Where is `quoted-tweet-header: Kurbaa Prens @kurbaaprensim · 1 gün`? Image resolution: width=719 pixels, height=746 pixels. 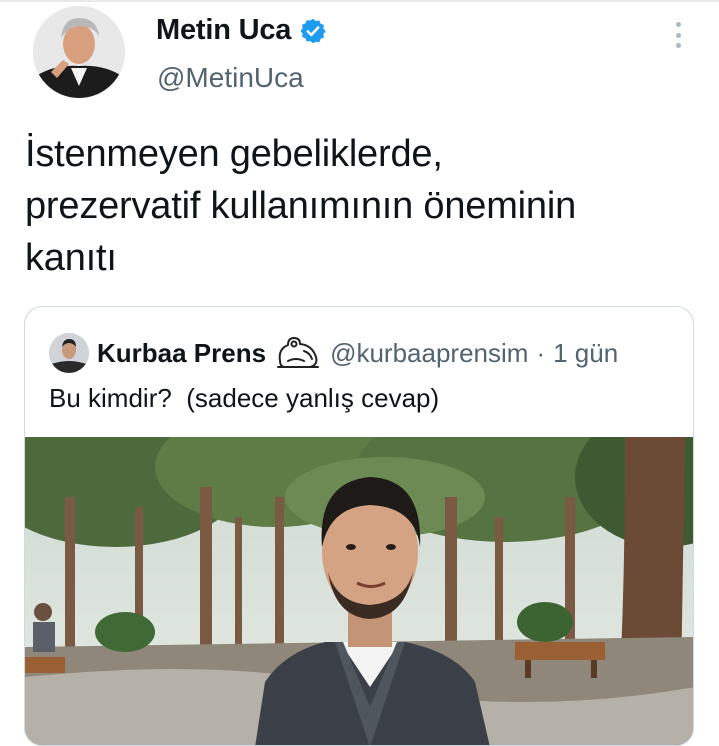 quoted-tweet-header: Kurbaa Prens @kurbaaprensim · 1 gün is located at coordinates (333, 353).